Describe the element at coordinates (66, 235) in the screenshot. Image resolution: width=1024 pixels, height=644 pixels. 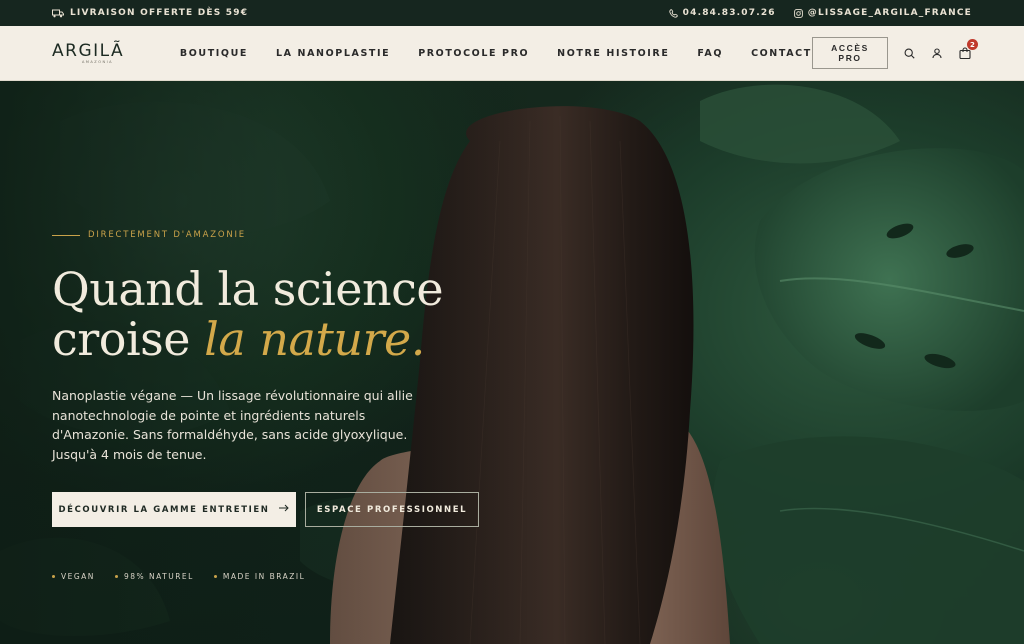
I see `eyebrow-divider` at that location.